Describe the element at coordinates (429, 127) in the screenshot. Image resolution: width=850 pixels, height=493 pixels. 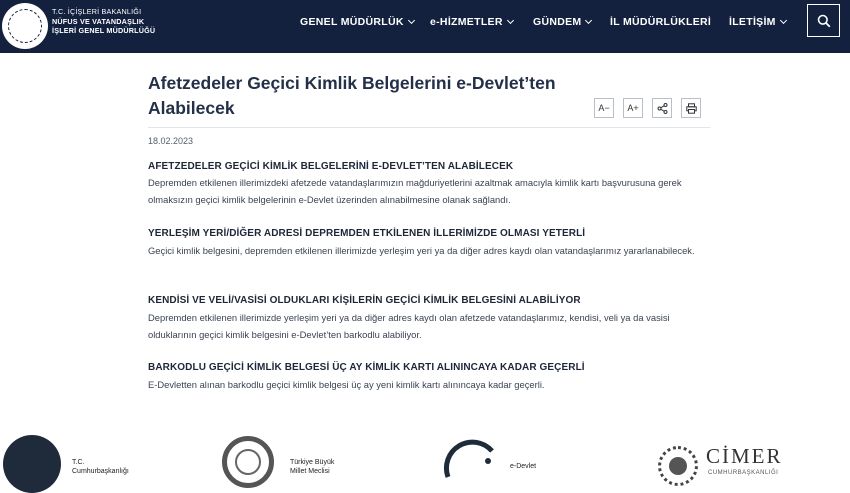
I see `title-divider` at that location.